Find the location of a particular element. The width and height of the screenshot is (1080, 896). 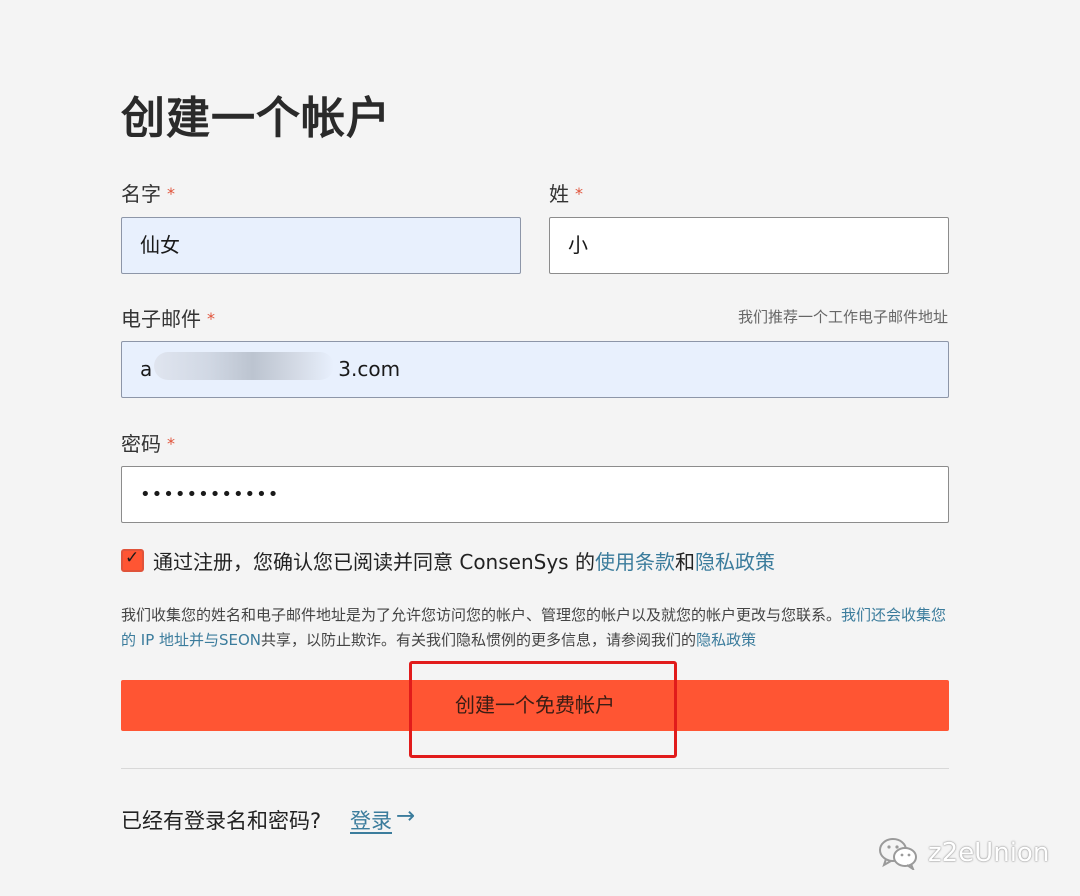

first-name-input: 仙女 is located at coordinates (321, 245).